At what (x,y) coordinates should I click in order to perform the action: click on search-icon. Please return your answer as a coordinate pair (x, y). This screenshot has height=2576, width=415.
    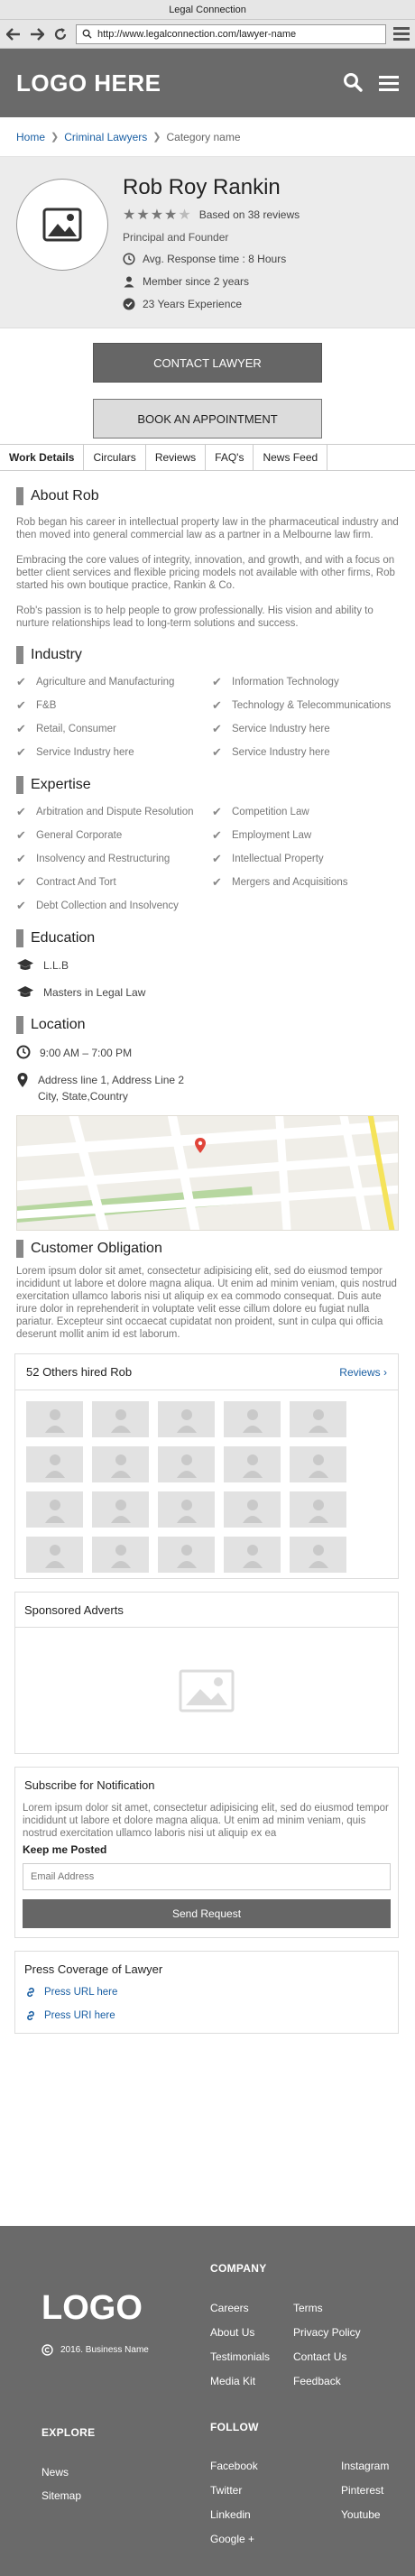
    Looking at the image, I should click on (353, 83).